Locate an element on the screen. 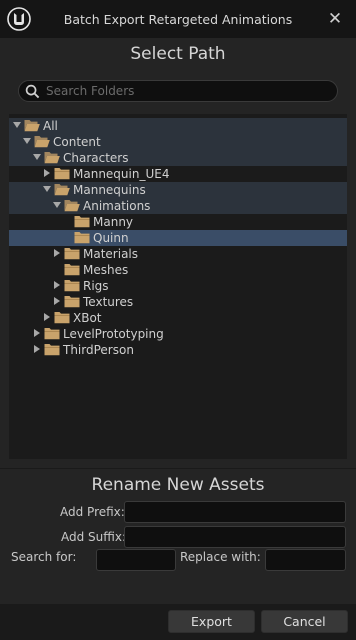 This screenshot has height=640, width=356. tree-item-label: Mannequin_UE4 is located at coordinates (121, 174).